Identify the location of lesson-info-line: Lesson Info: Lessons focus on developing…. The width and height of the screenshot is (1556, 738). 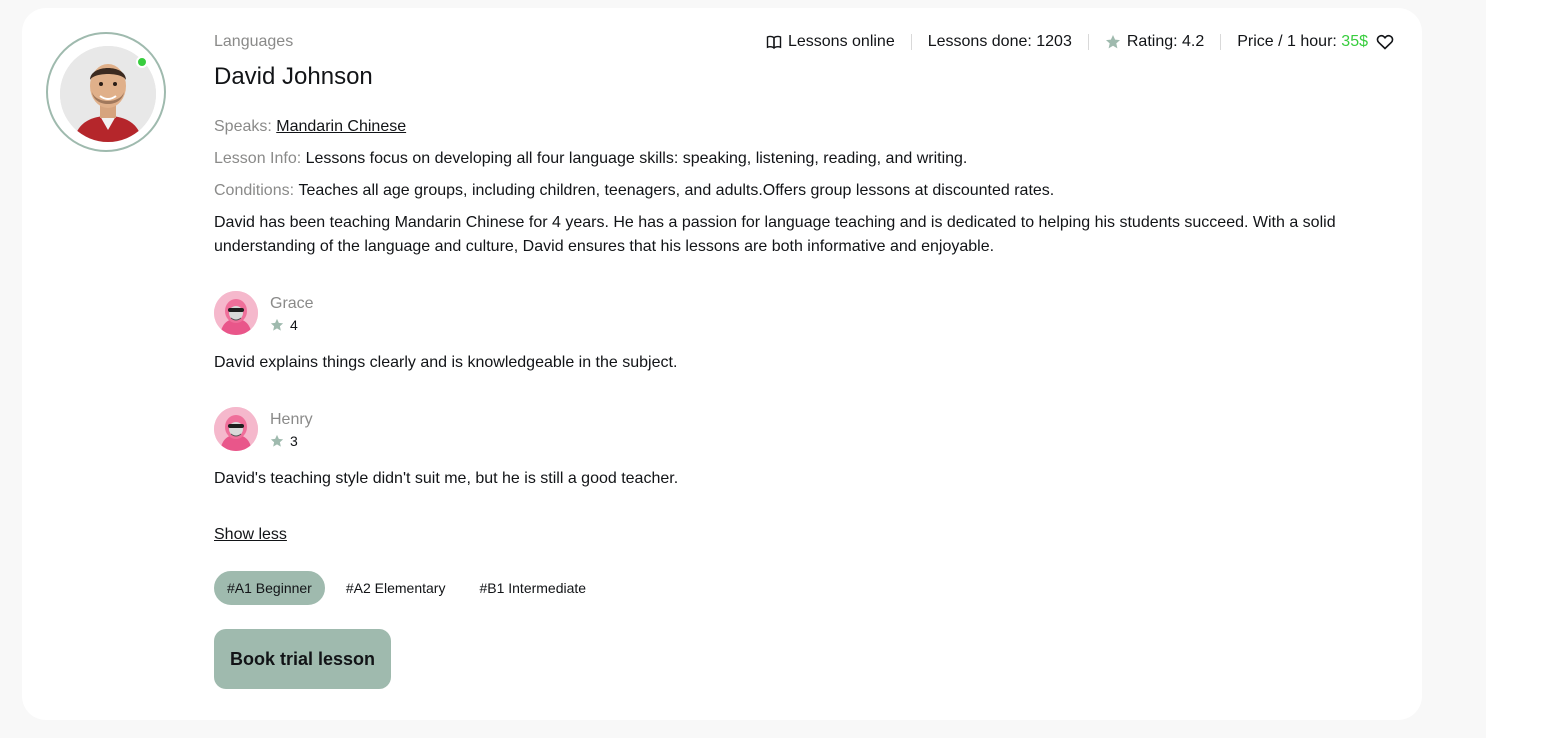
(804, 159).